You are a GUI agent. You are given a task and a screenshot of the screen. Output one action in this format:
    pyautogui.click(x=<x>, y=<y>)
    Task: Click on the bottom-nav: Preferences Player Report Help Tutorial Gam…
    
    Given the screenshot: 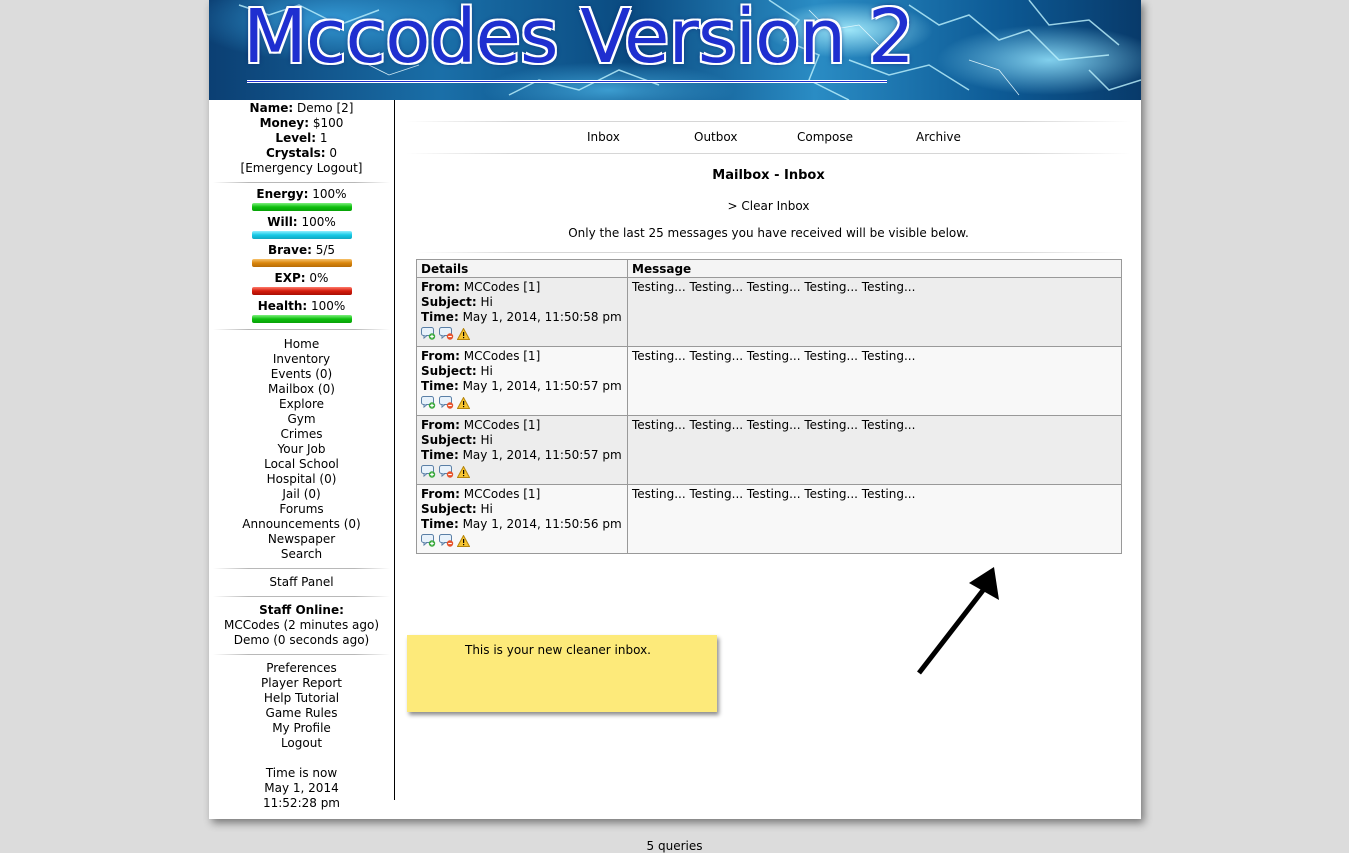 What is the action you would take?
    pyautogui.click(x=301, y=706)
    